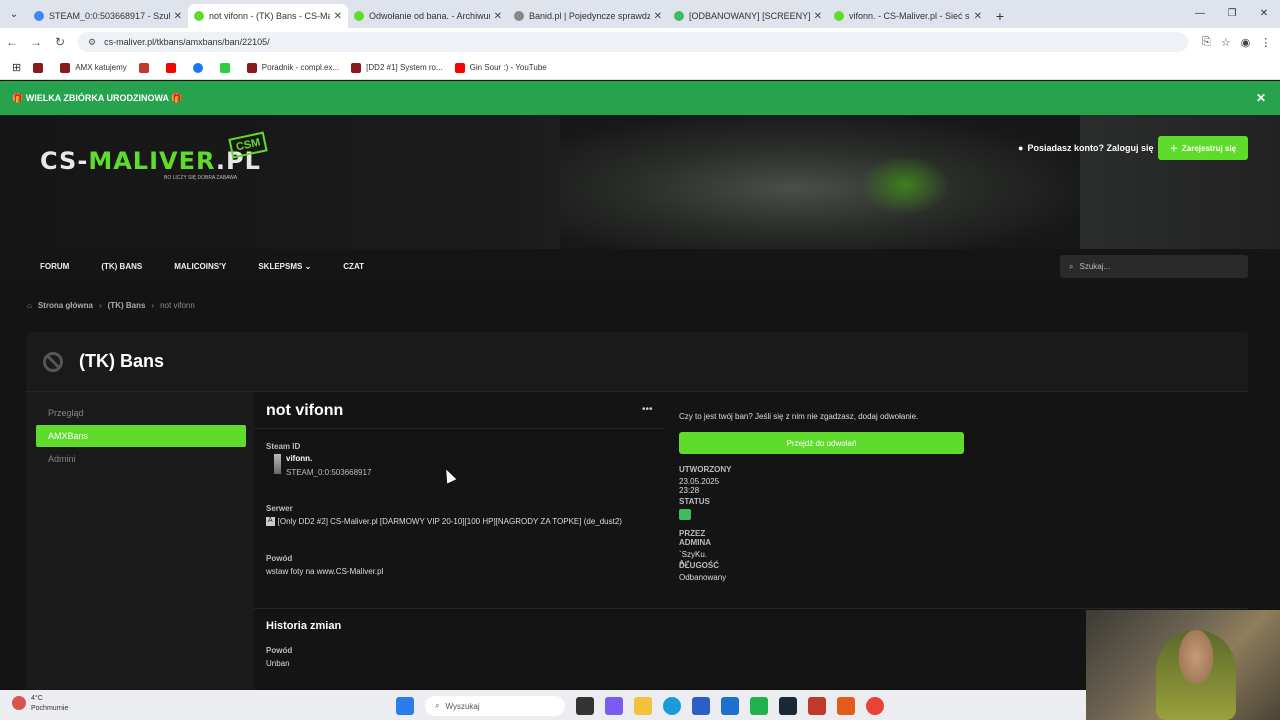  Describe the element at coordinates (633, 42) in the screenshot. I see `url-field: ⚙ cs-maliver.pl/tkbans/amxbans/ban/22105/` at that location.